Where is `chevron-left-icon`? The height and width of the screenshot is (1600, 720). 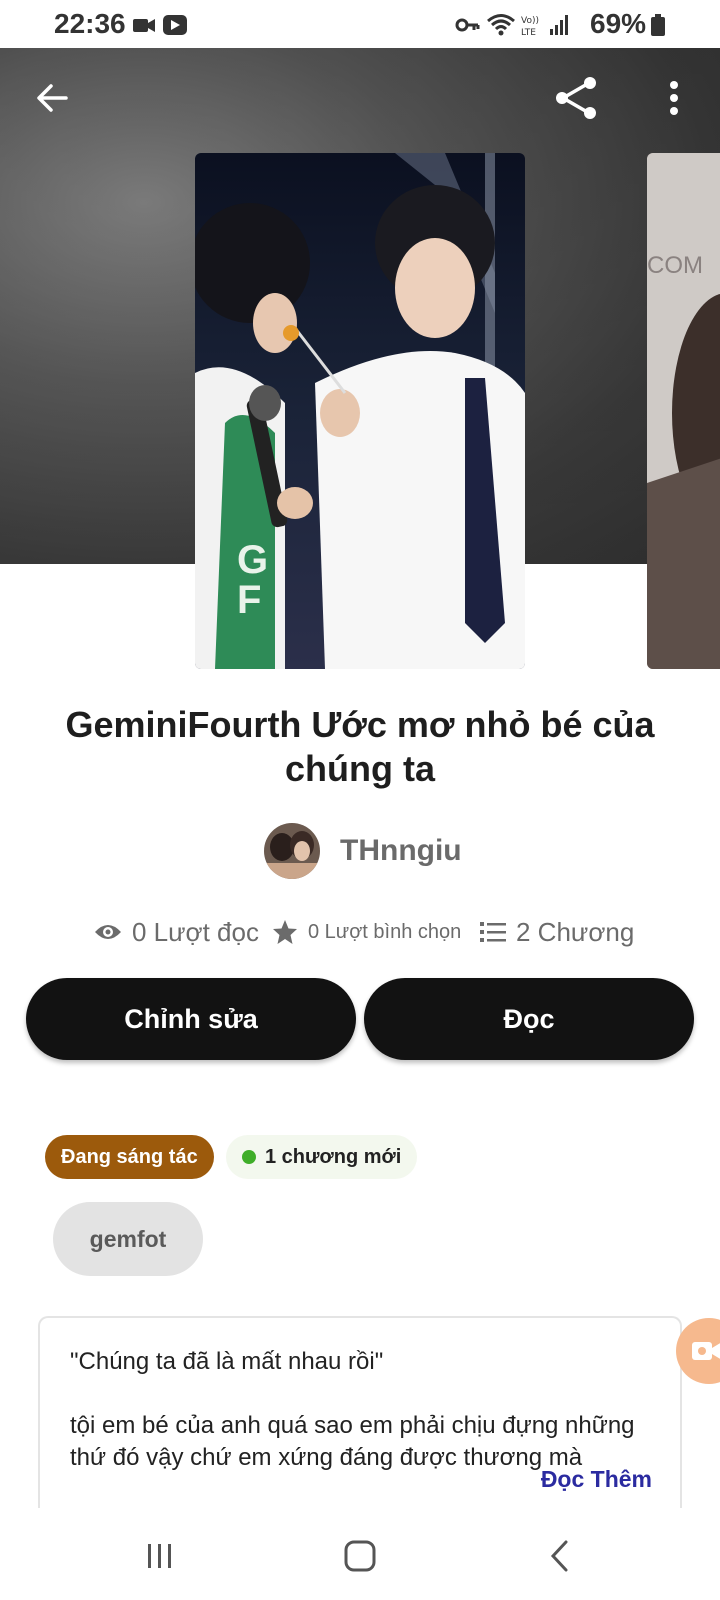
chevron-left-icon is located at coordinates (559, 1556).